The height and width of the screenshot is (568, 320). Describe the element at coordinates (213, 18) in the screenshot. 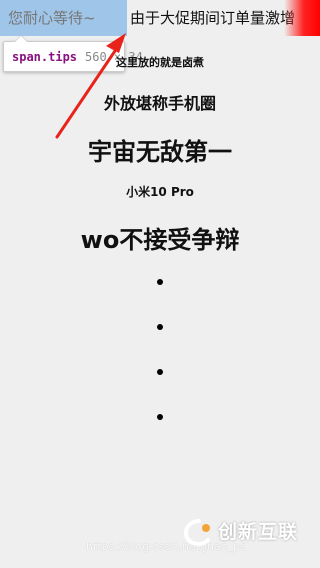

I see `marquee-text-segment-2: 由于大促期间订单量激增` at that location.